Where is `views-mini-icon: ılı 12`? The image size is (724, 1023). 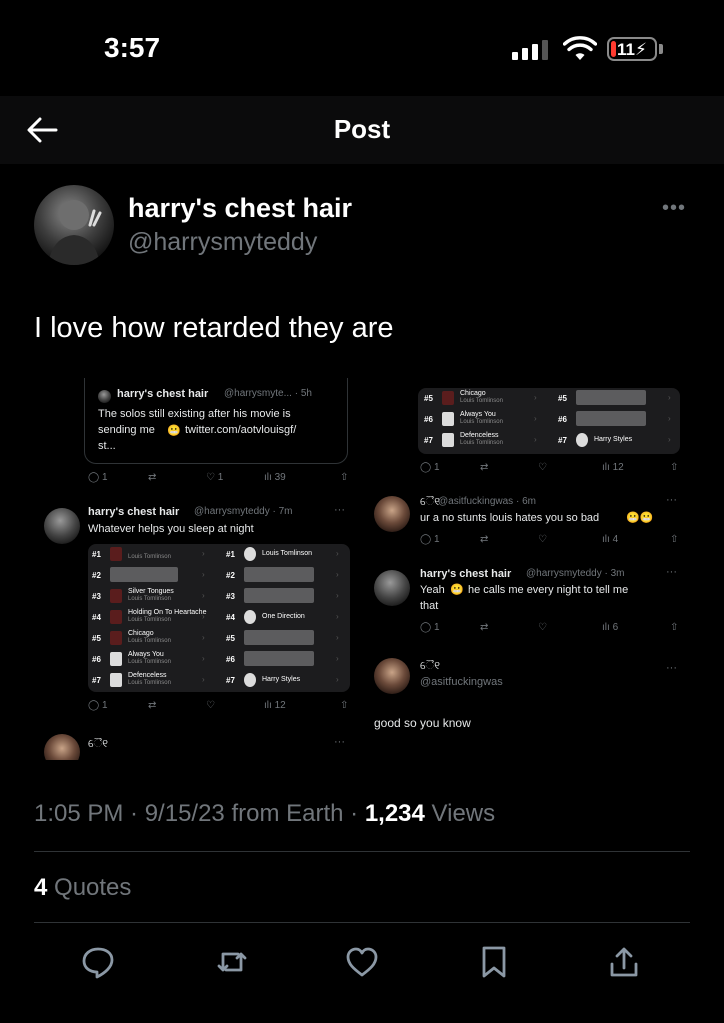 views-mini-icon: ılı 12 is located at coordinates (275, 705).